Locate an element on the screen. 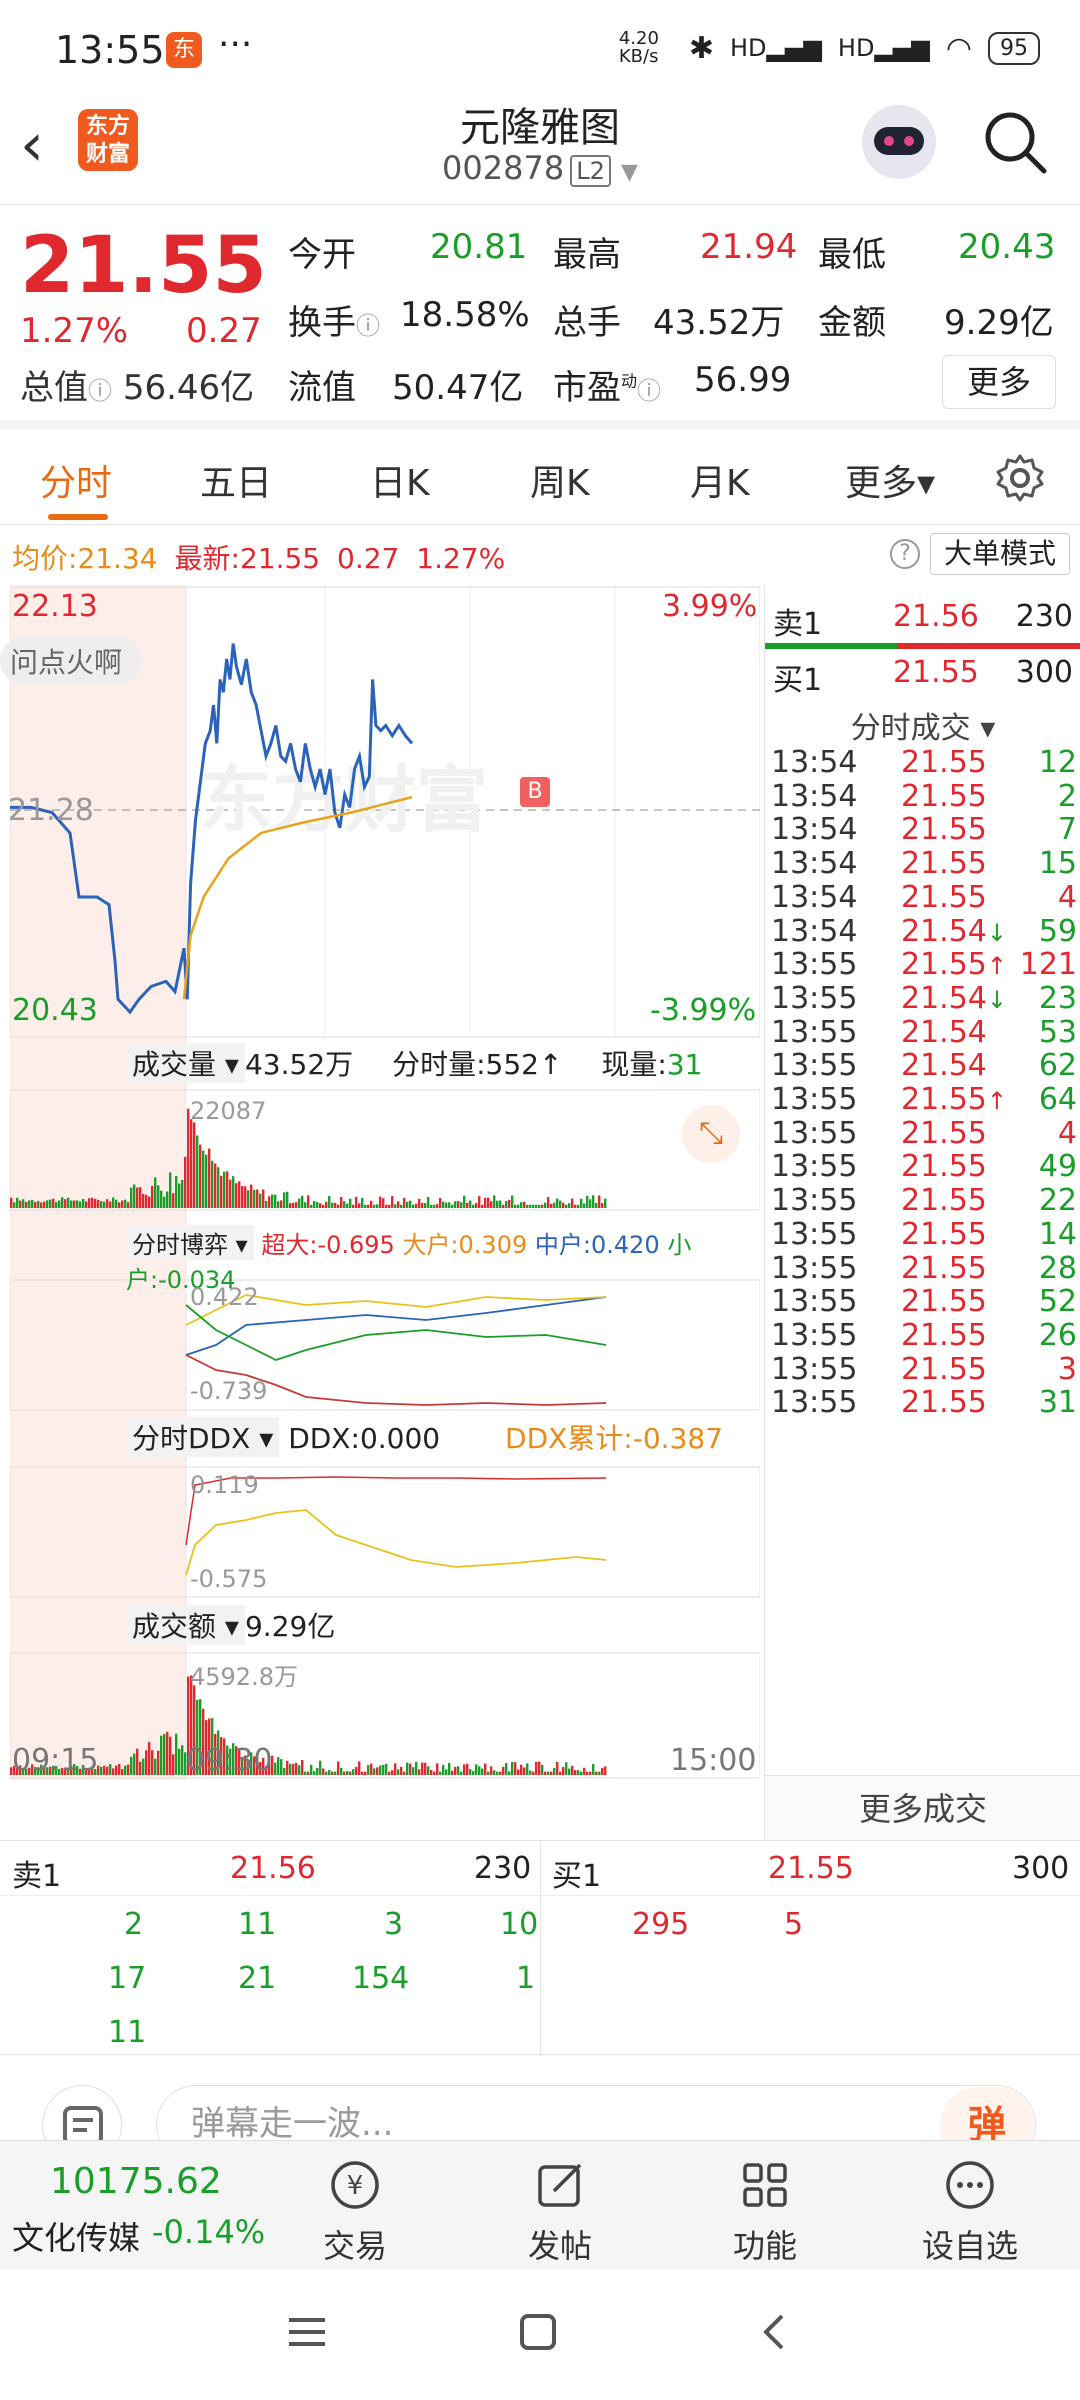 This screenshot has height=2400, width=1080. amount-max: 4592.8万 is located at coordinates (244, 1677).